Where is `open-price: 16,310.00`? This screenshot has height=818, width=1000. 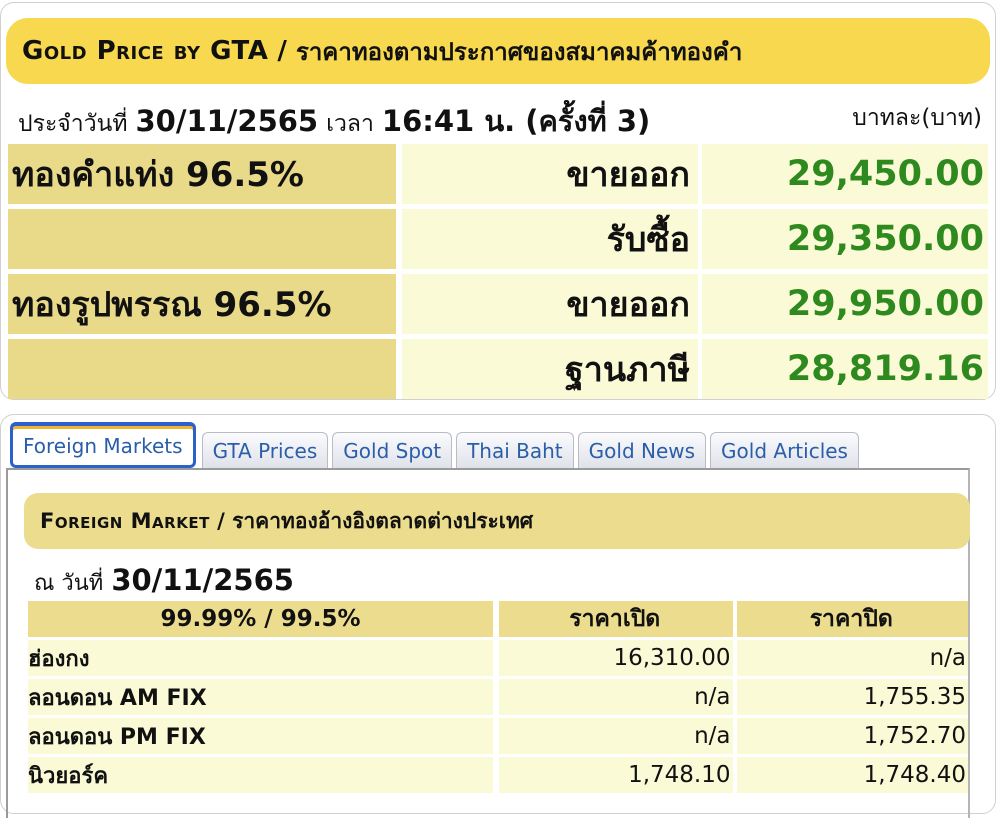 open-price: 16,310.00 is located at coordinates (616, 658).